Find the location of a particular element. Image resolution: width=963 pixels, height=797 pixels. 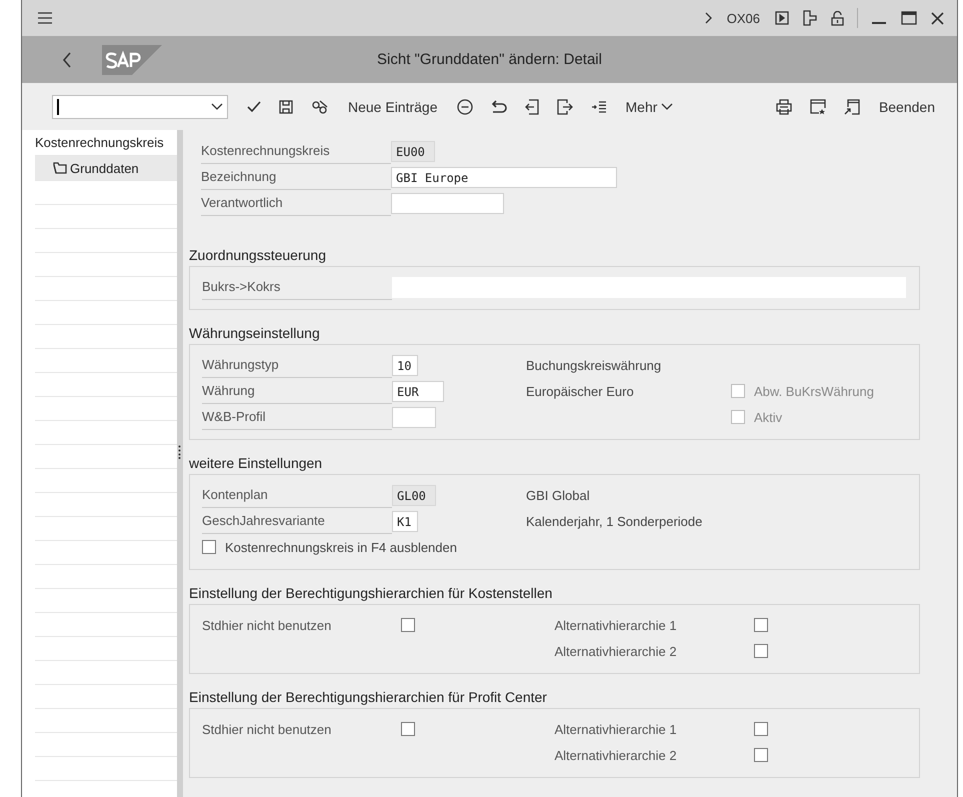

exit-button: Beenden is located at coordinates (906, 106).